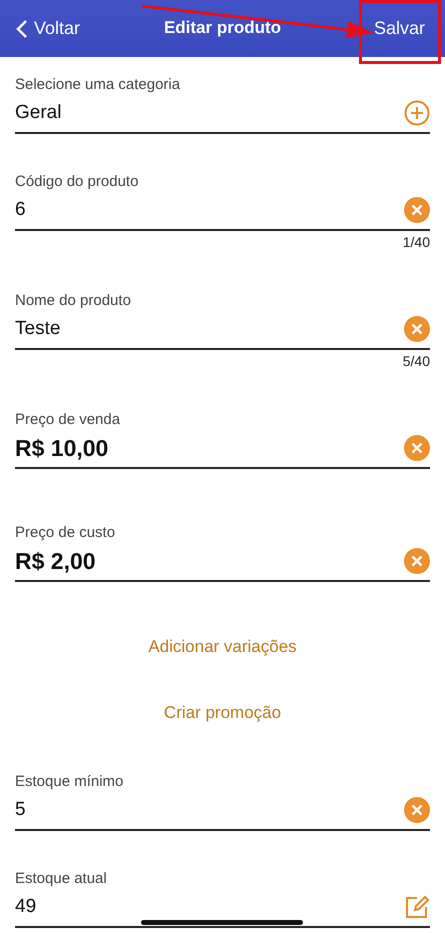 This screenshot has height=933, width=445. I want to click on field-value: Teste, so click(38, 329).